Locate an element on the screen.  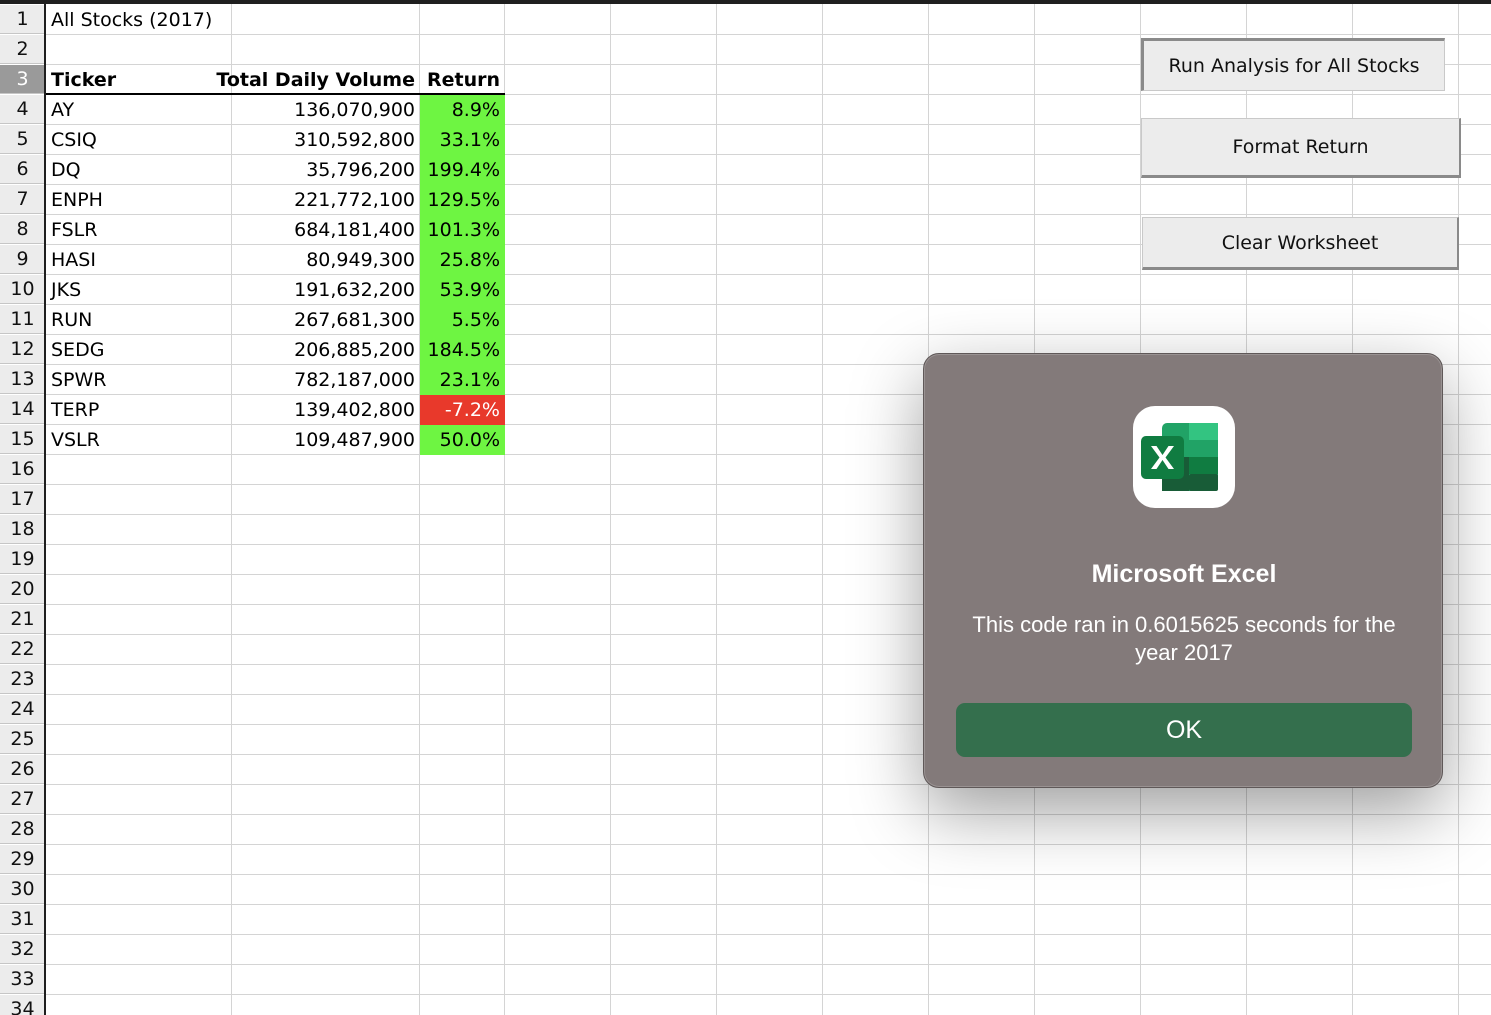
volume-cell: 80,949,300 is located at coordinates (326, 259).